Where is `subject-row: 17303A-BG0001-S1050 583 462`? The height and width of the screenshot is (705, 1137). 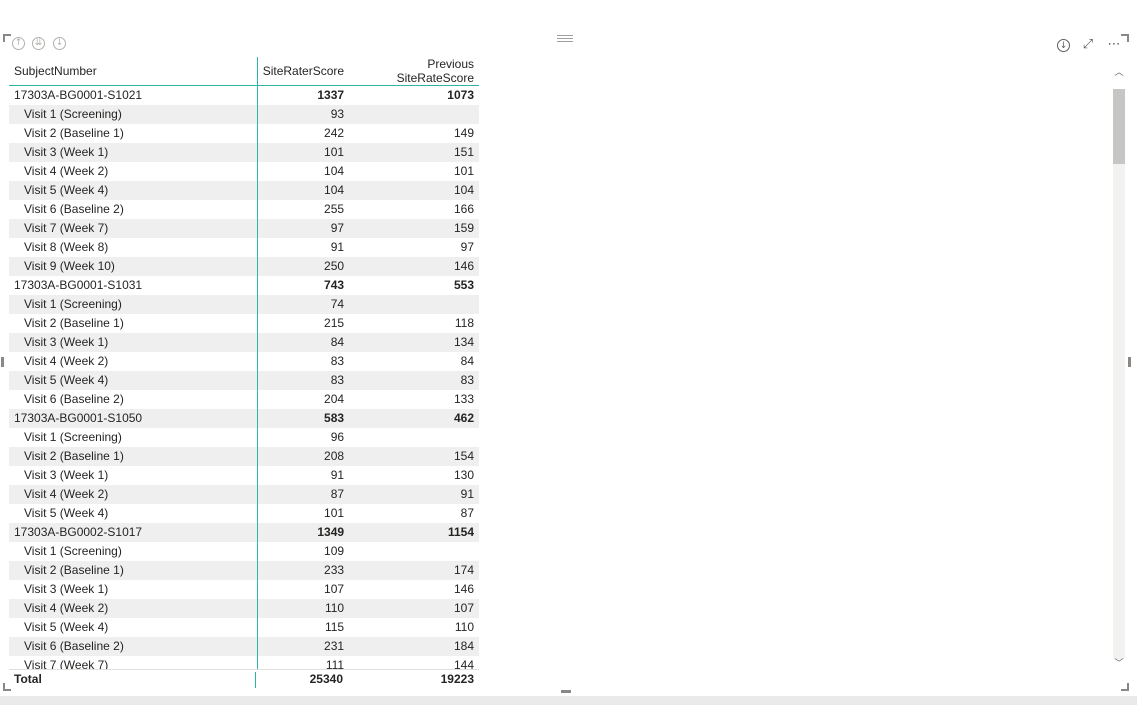 subject-row: 17303A-BG0001-S1050 583 462 is located at coordinates (244, 418).